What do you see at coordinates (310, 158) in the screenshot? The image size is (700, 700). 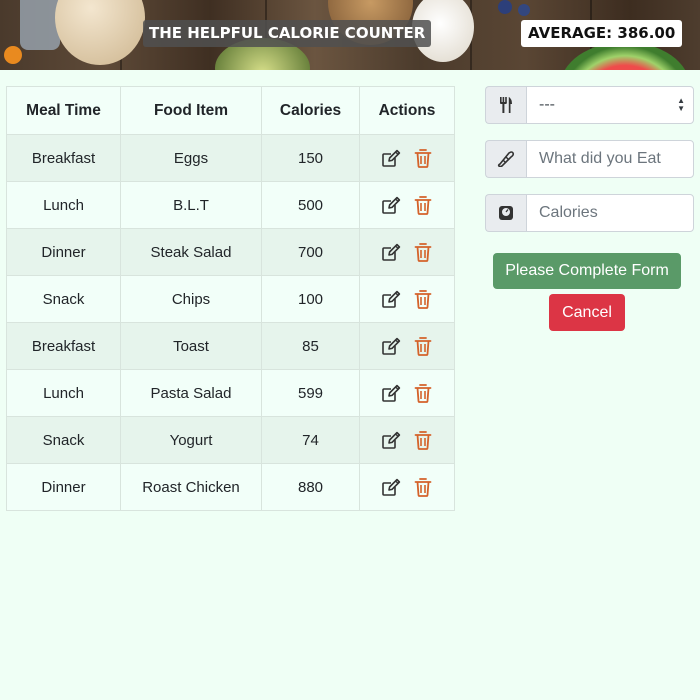 I see `cell-calories: 150` at bounding box center [310, 158].